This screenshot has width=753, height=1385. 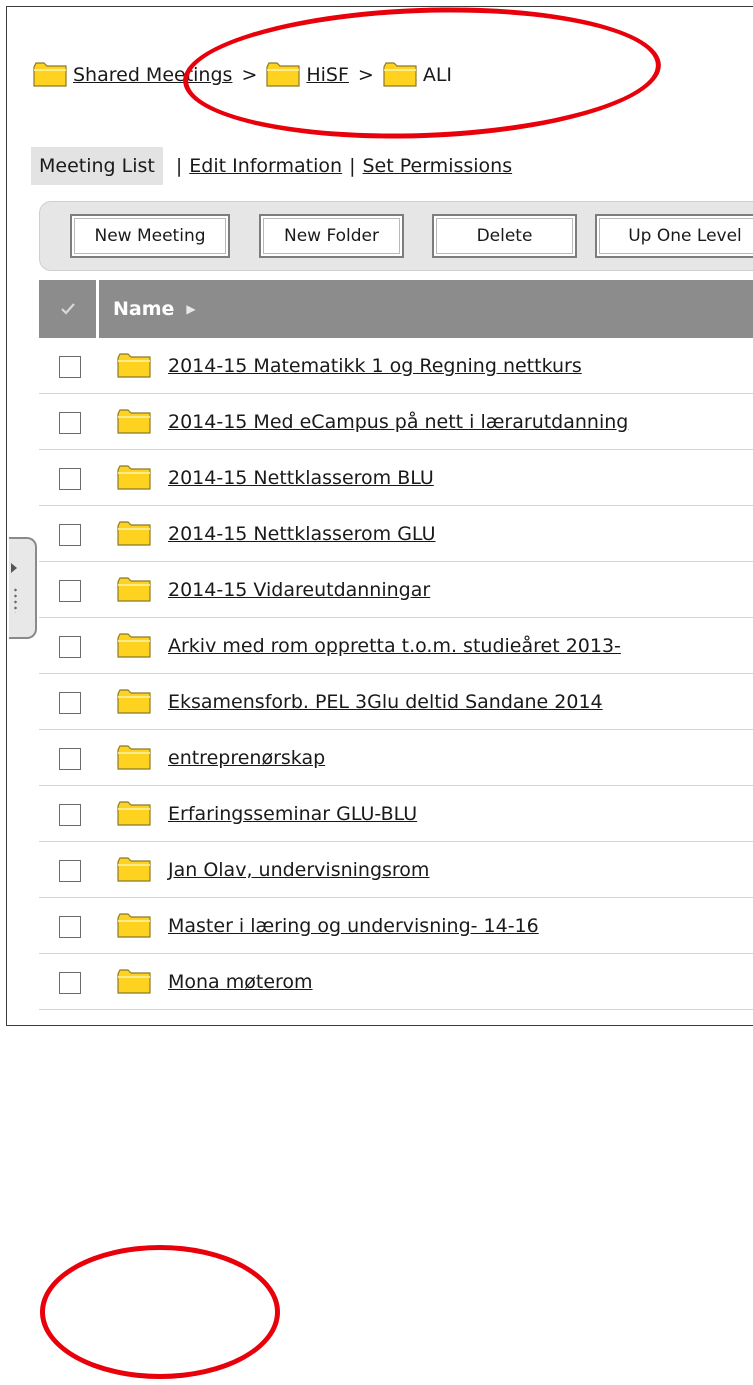 I want to click on breadcrumb: Shared Meetings > HiSF > ALI, so click(x=242, y=75).